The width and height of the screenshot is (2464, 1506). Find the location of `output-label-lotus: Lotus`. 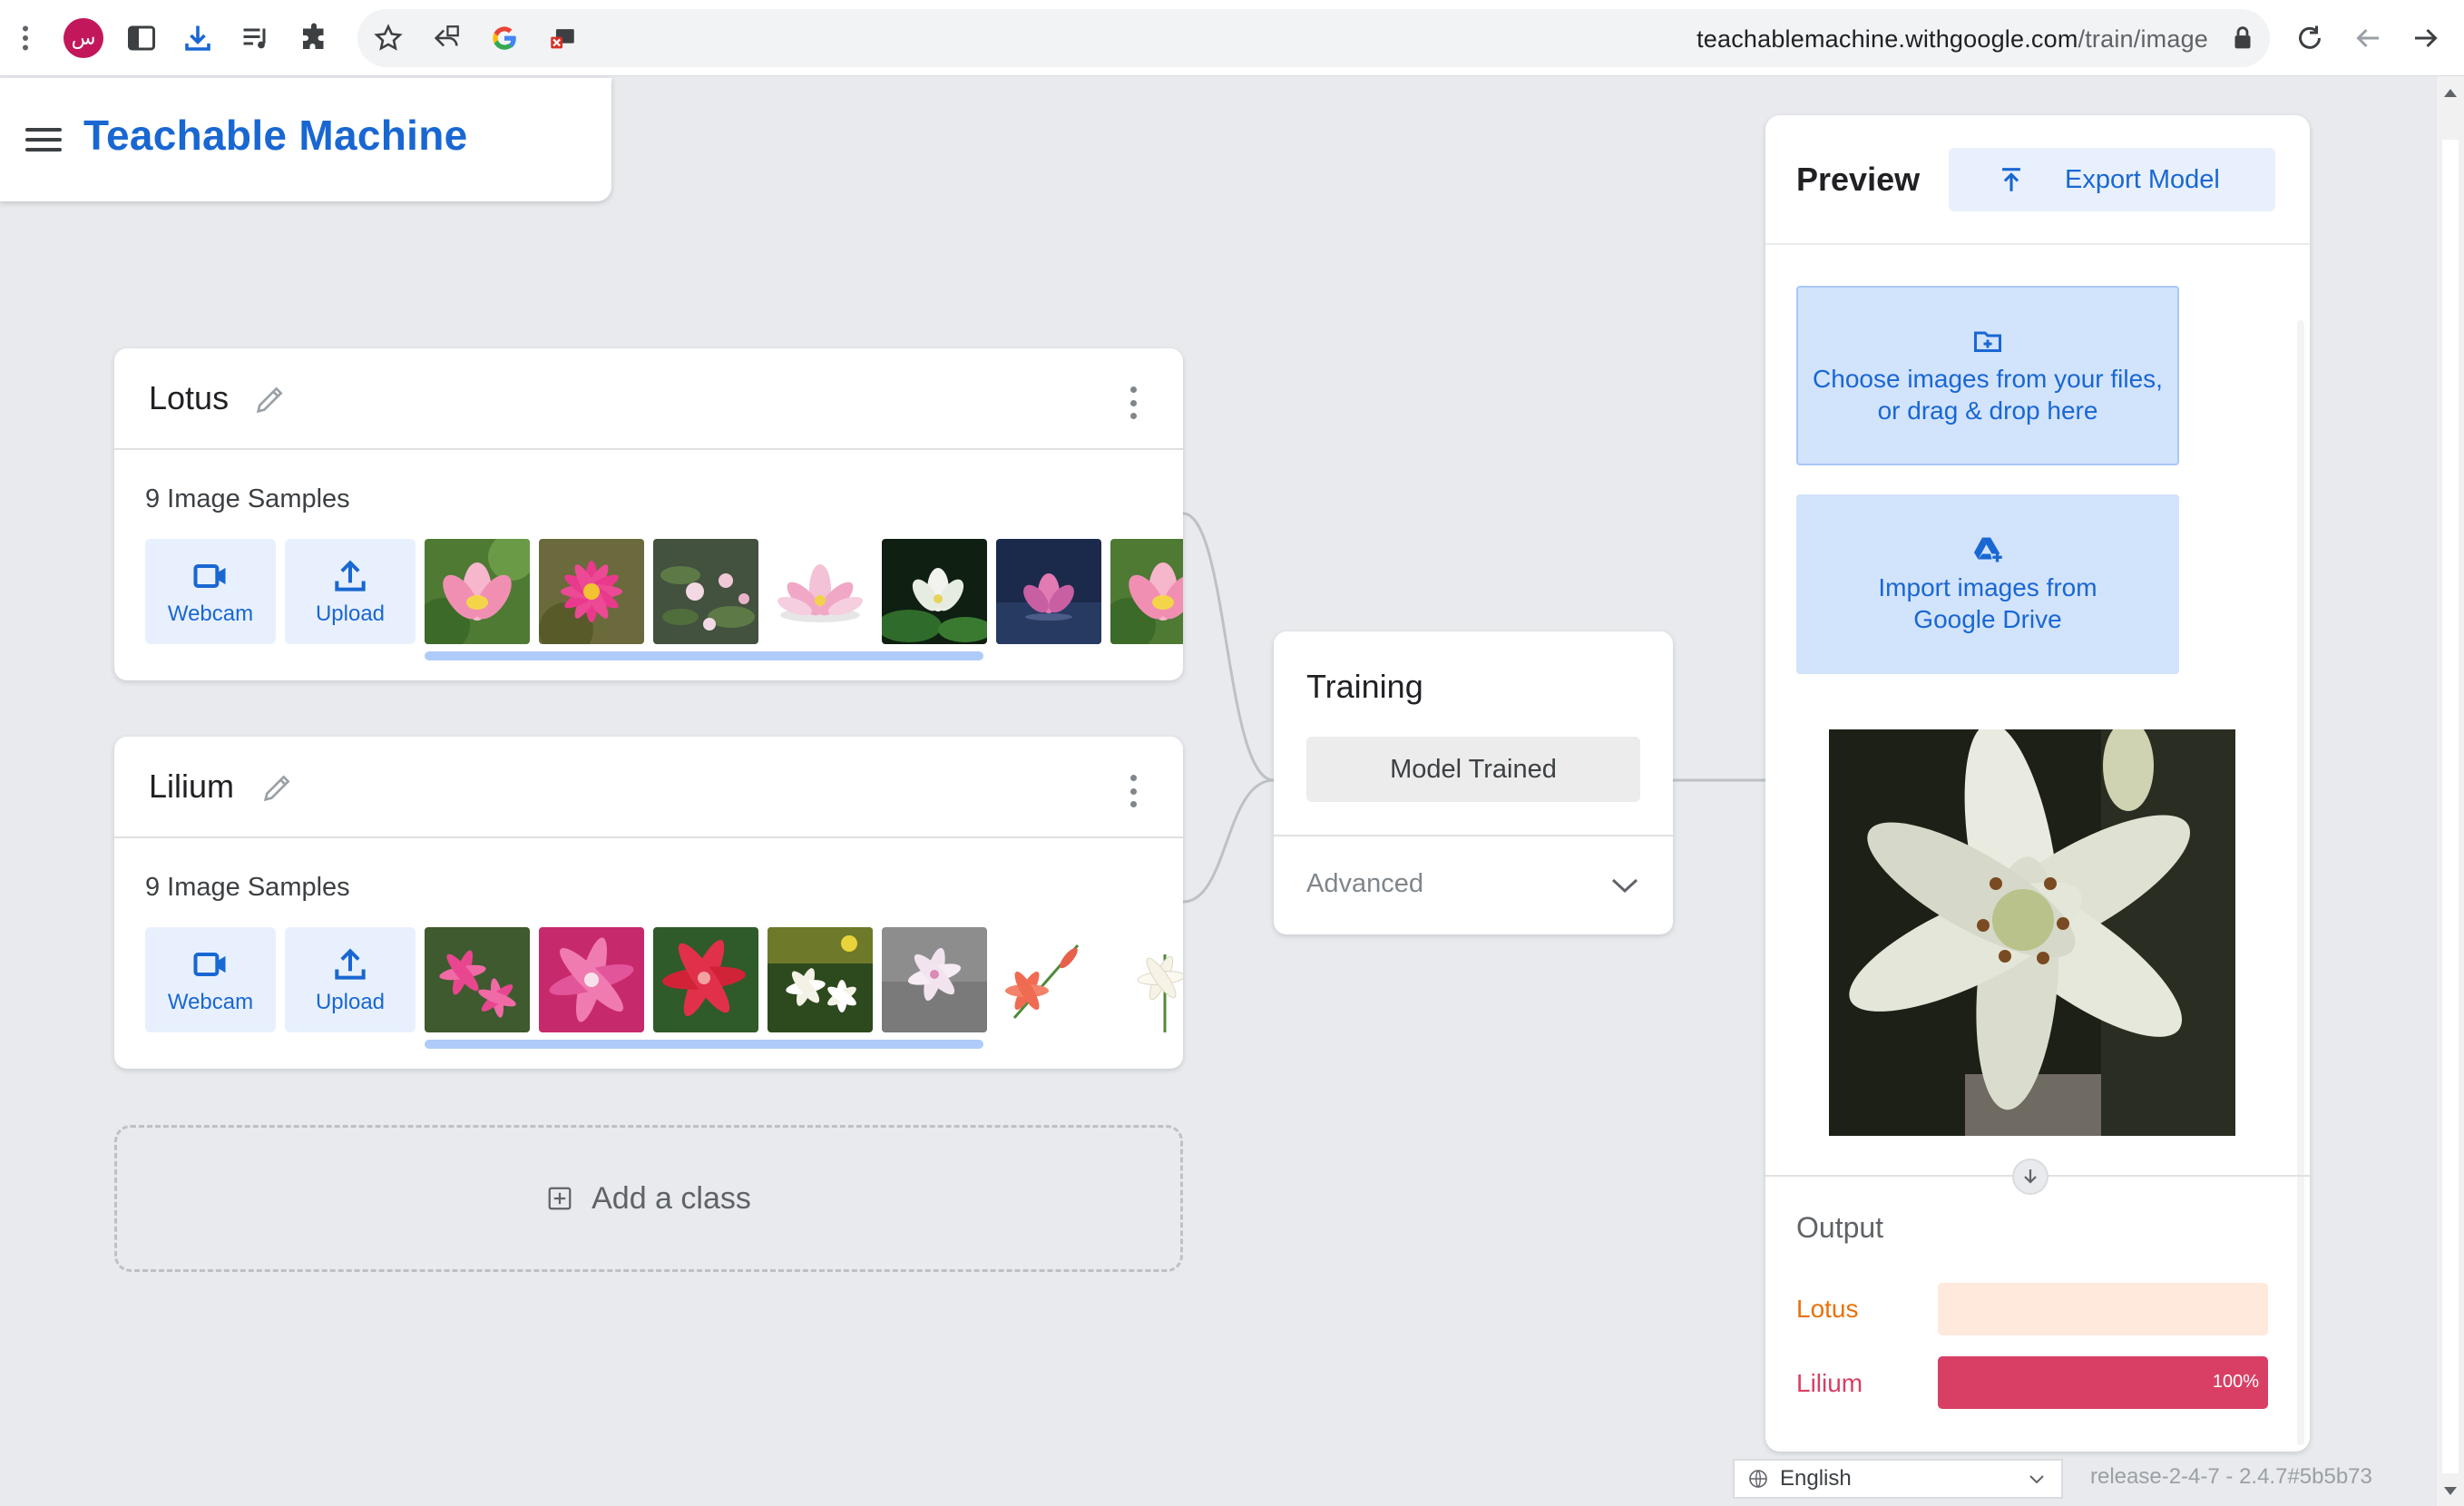

output-label-lotus: Lotus is located at coordinates (1828, 1309).